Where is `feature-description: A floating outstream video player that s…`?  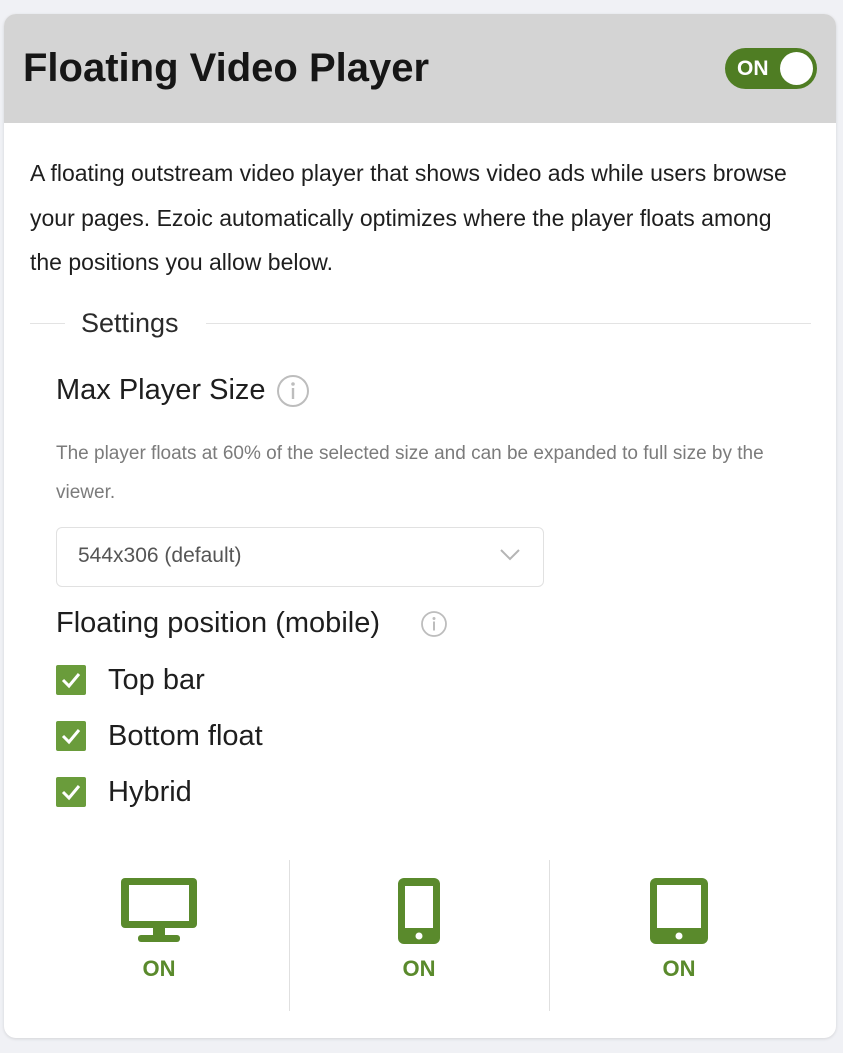 feature-description: A floating outstream video player that s… is located at coordinates (408, 217).